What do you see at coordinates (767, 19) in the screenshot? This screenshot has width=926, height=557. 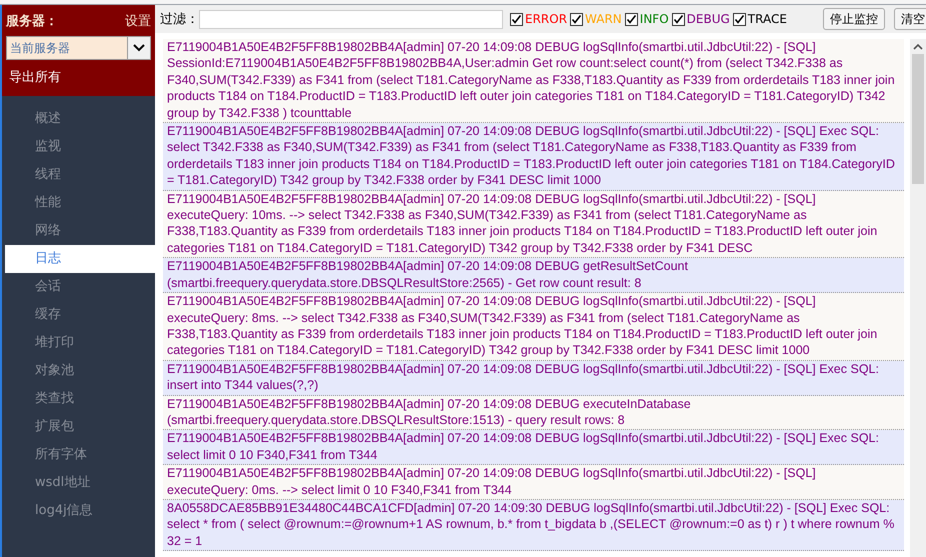 I see `level-label: TRACE` at bounding box center [767, 19].